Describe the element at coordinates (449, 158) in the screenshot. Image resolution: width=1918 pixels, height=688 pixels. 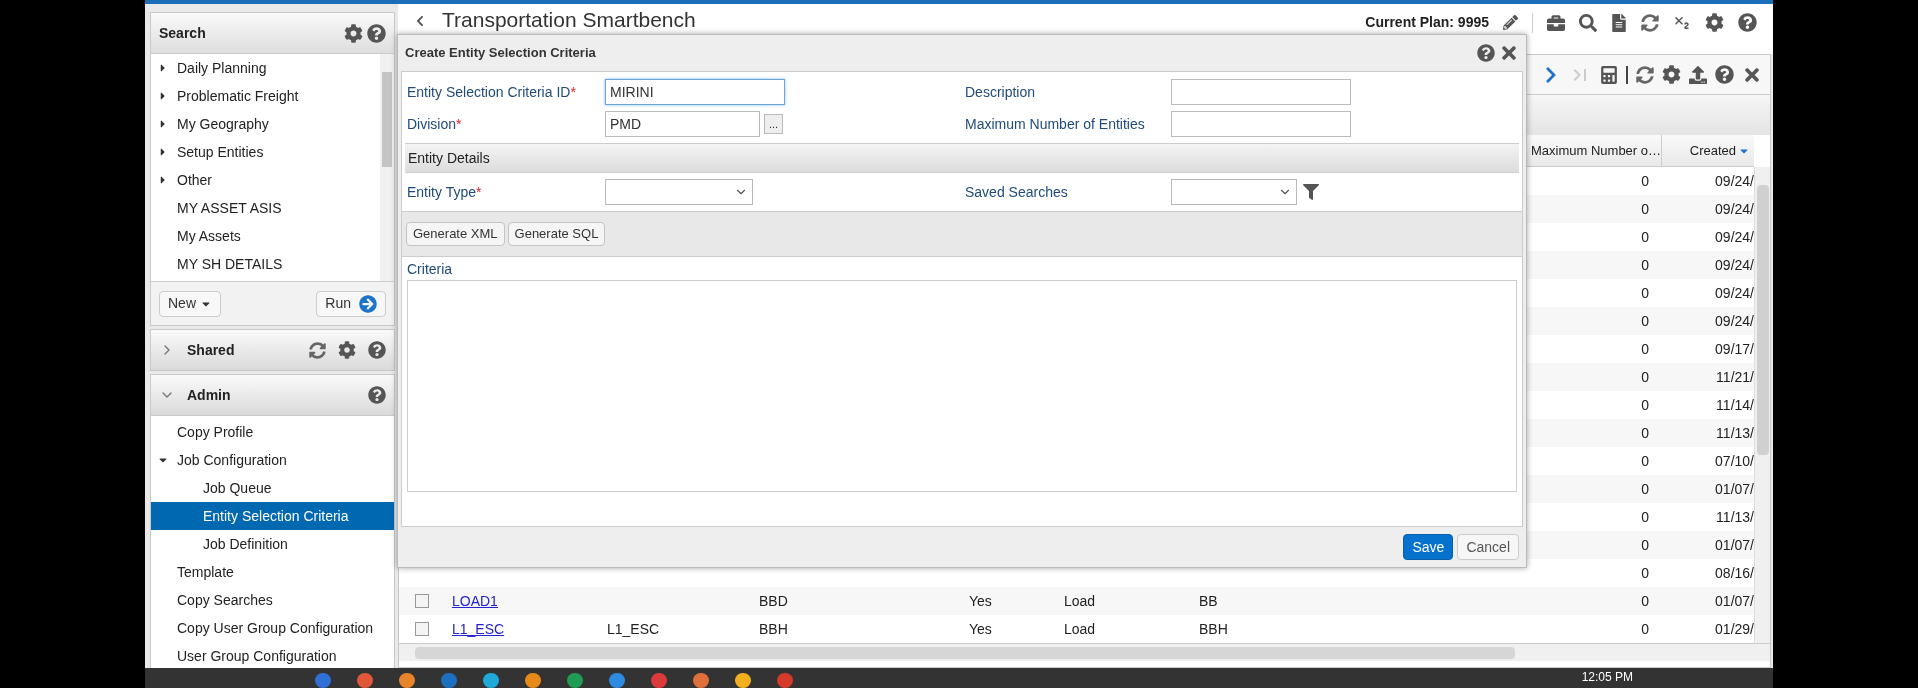
I see `section-title: Entity Details` at that location.